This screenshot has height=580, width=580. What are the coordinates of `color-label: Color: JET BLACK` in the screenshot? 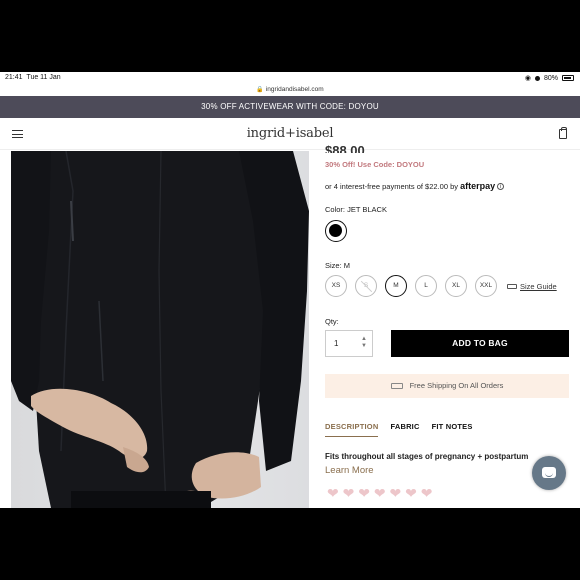 It's located at (356, 209).